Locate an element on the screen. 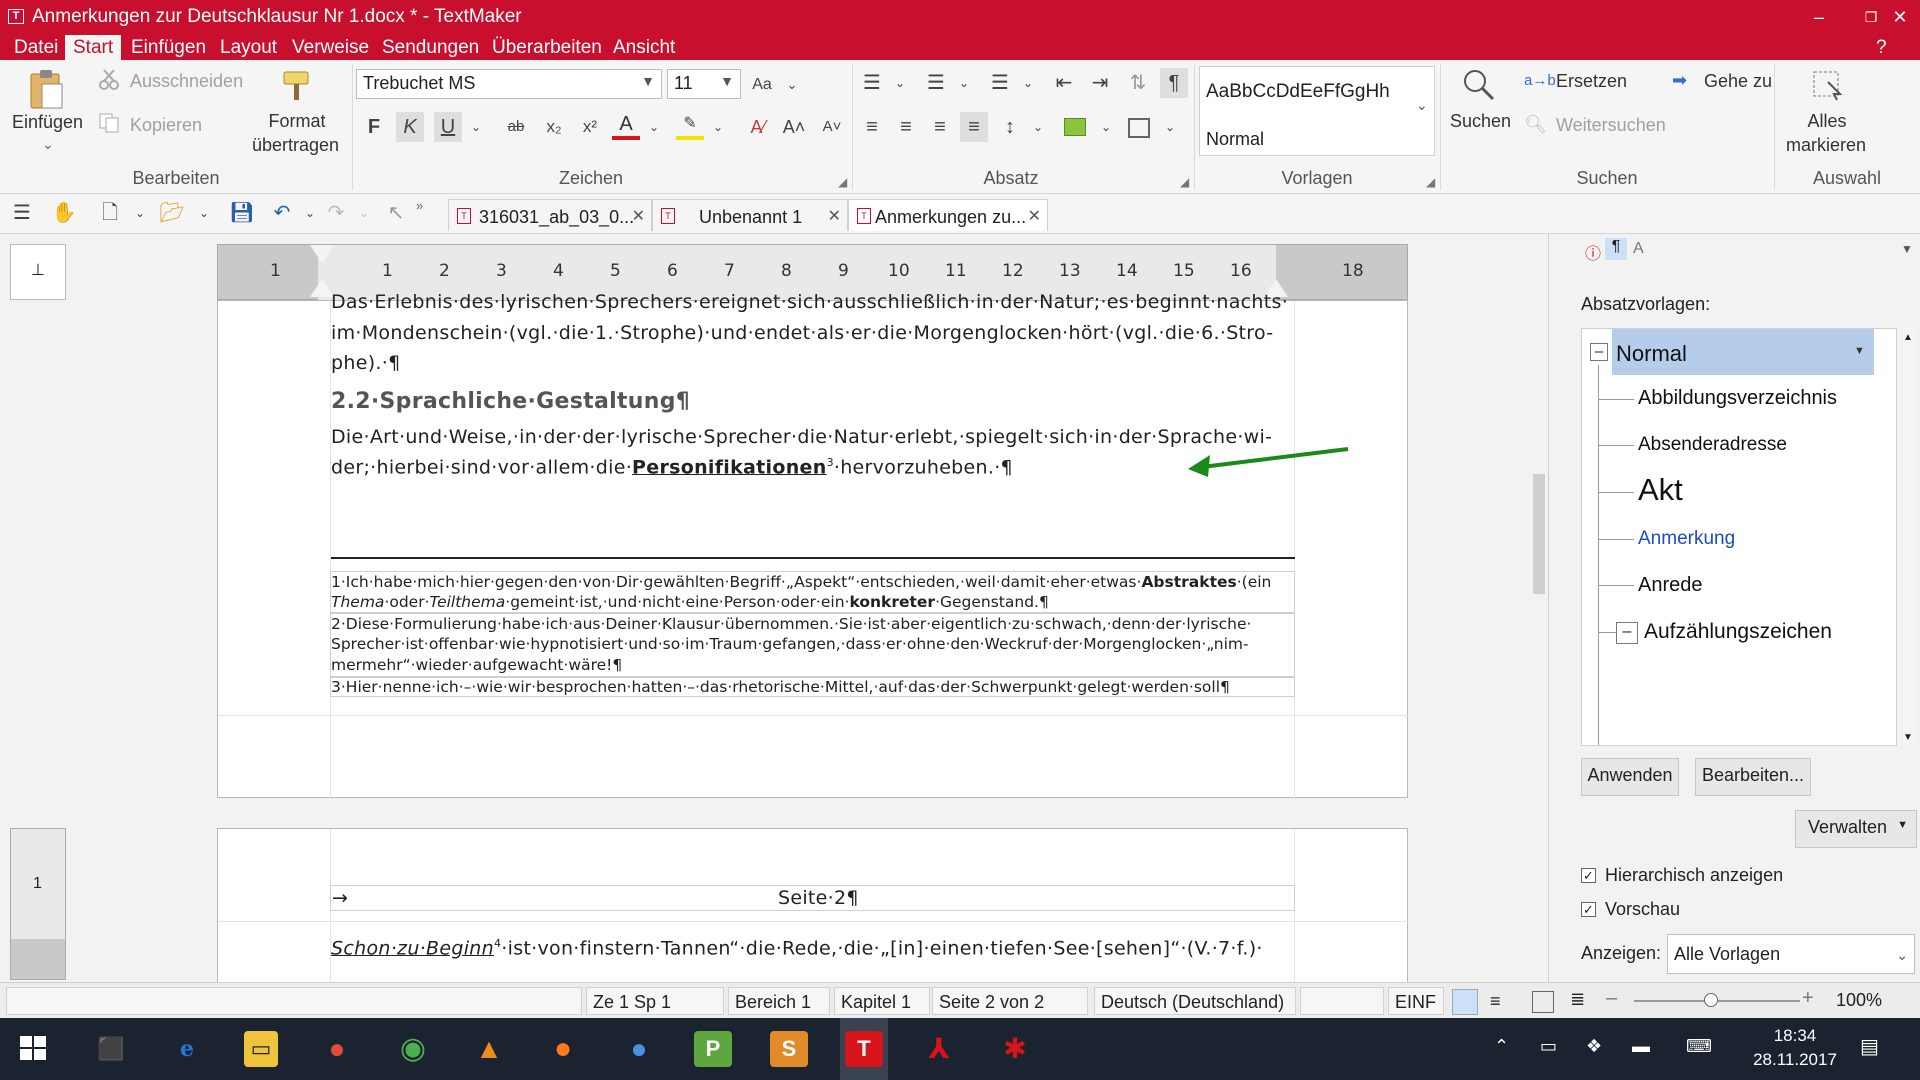 This screenshot has height=1080, width=1920. normal-view-icon is located at coordinates (1465, 1002).